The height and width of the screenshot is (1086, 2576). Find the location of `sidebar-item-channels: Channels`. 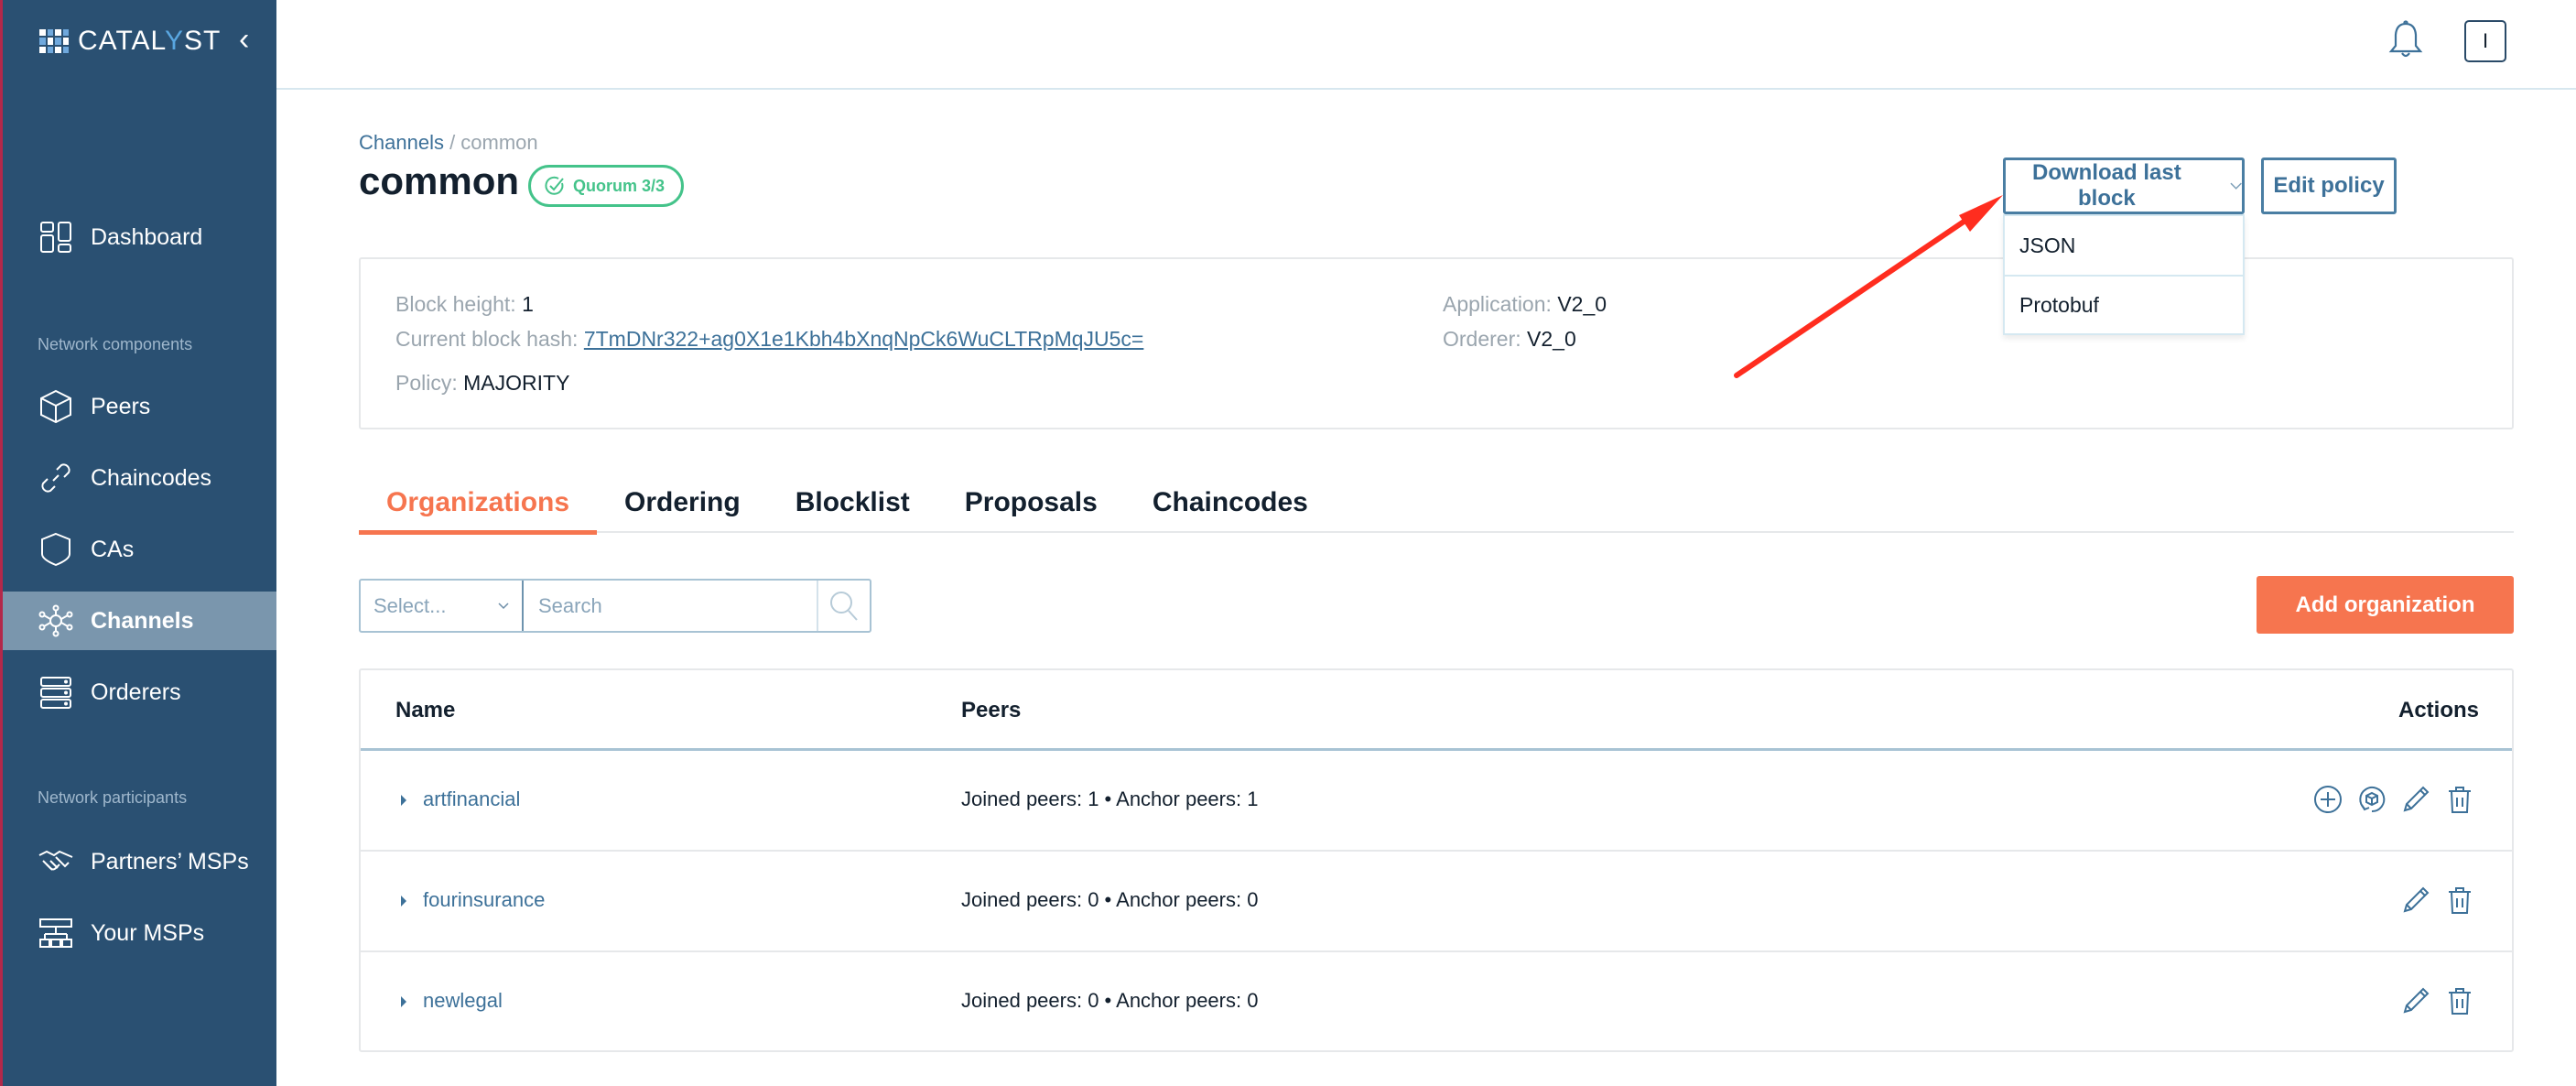

sidebar-item-channels: Channels is located at coordinates (140, 621).